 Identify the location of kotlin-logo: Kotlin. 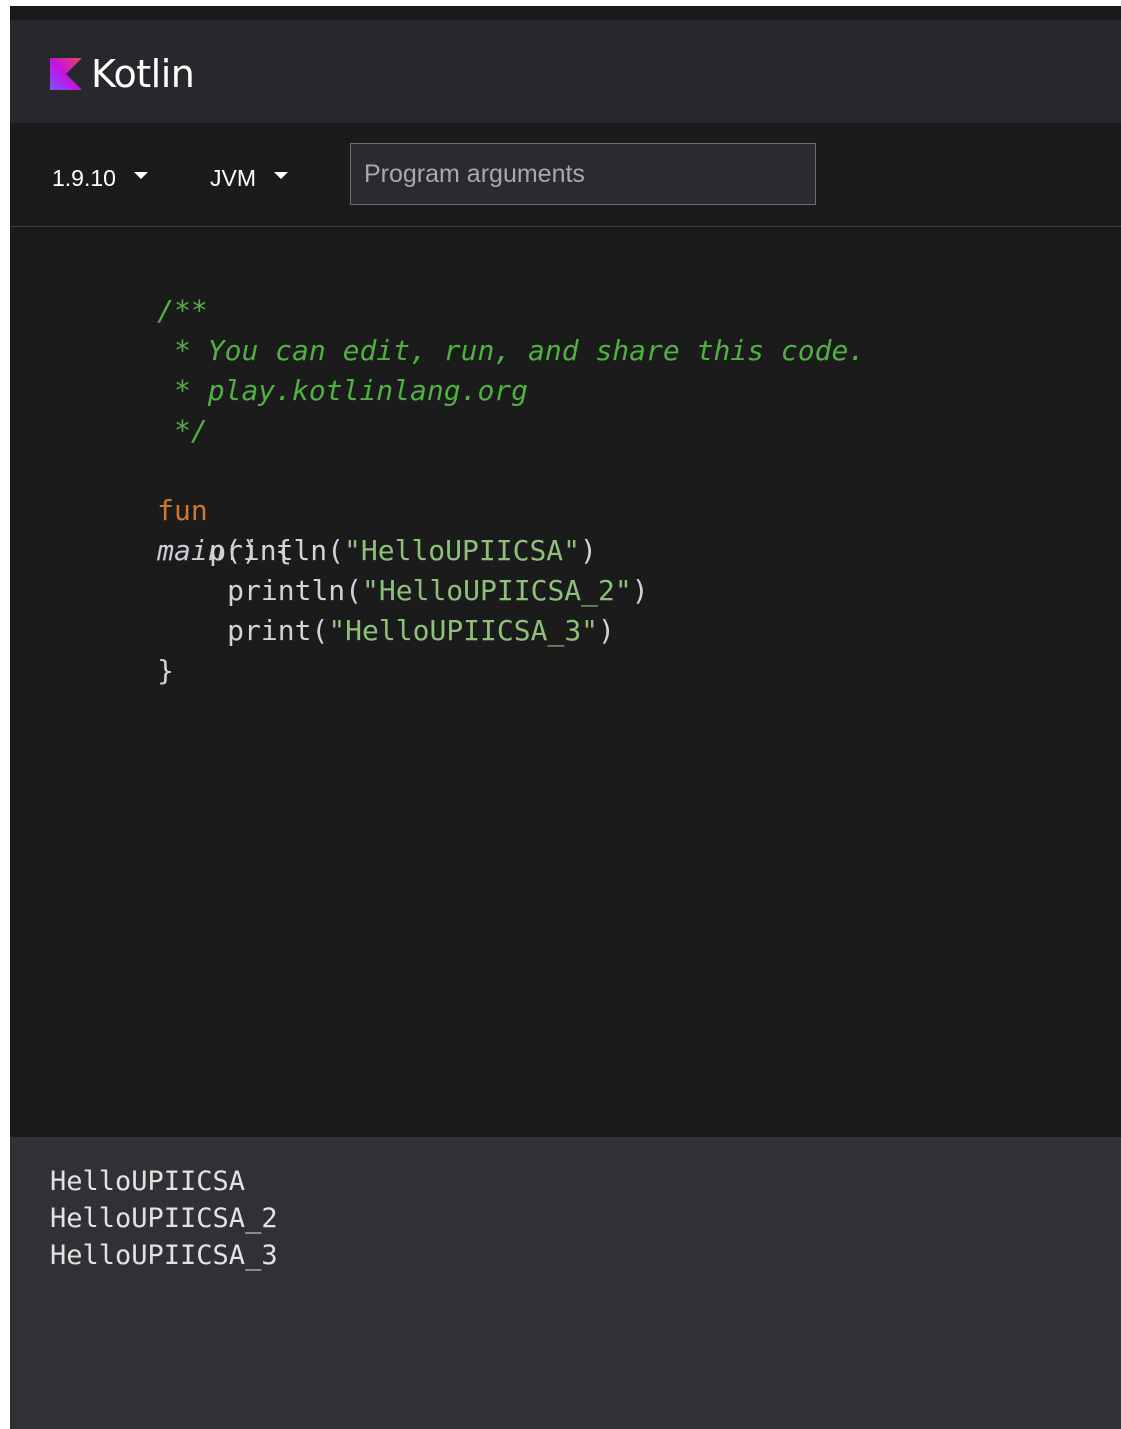
(122, 74).